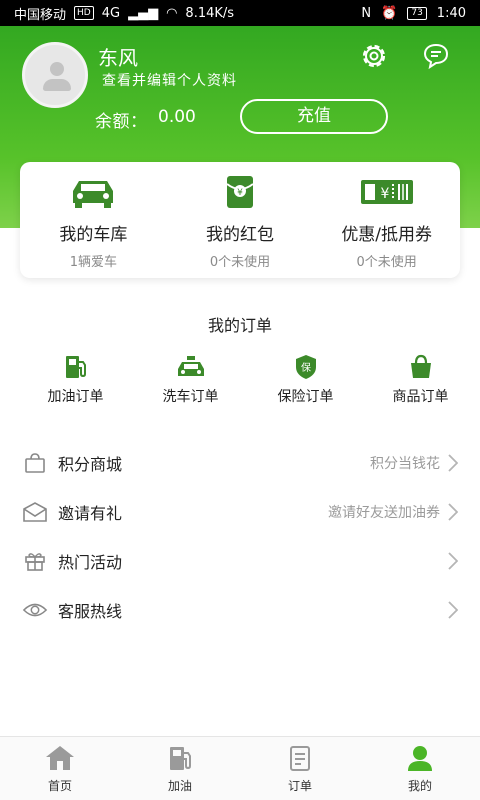 This screenshot has width=480, height=800. Describe the element at coordinates (121, 122) in the screenshot. I see `balance-label: 余额：` at that location.